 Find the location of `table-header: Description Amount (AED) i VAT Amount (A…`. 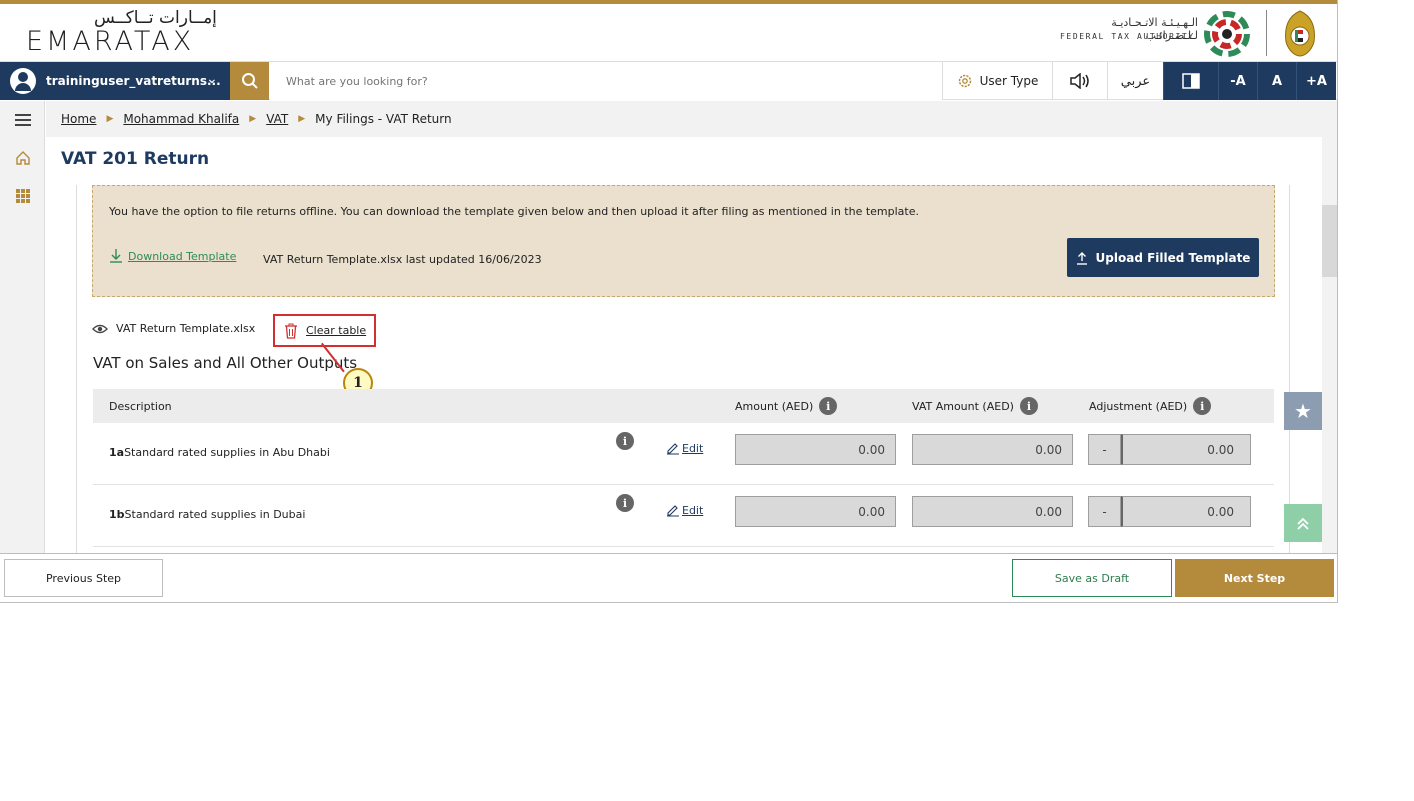

table-header: Description Amount (AED) i VAT Amount (A… is located at coordinates (683, 406).